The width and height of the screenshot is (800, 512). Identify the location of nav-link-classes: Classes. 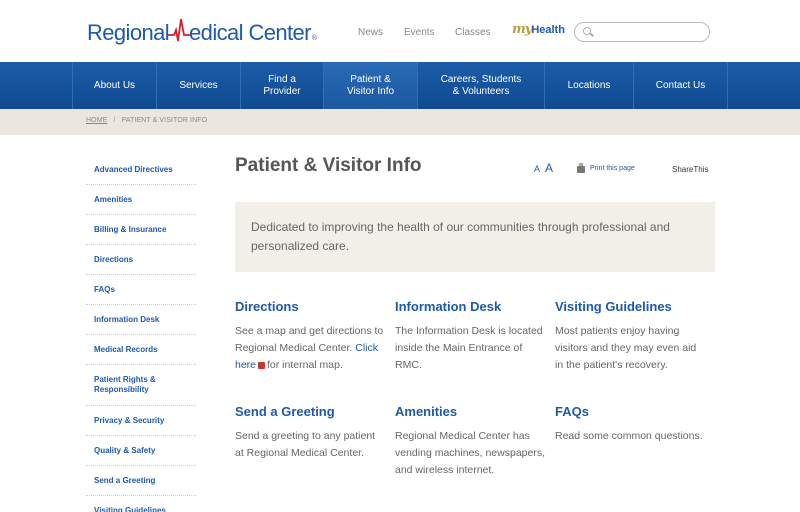
(473, 32).